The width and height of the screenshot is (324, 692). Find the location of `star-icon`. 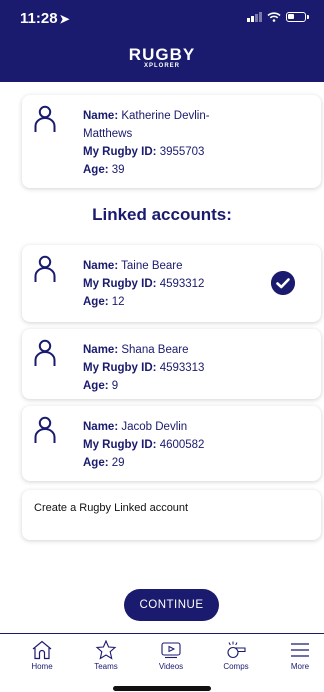

star-icon is located at coordinates (106, 650).